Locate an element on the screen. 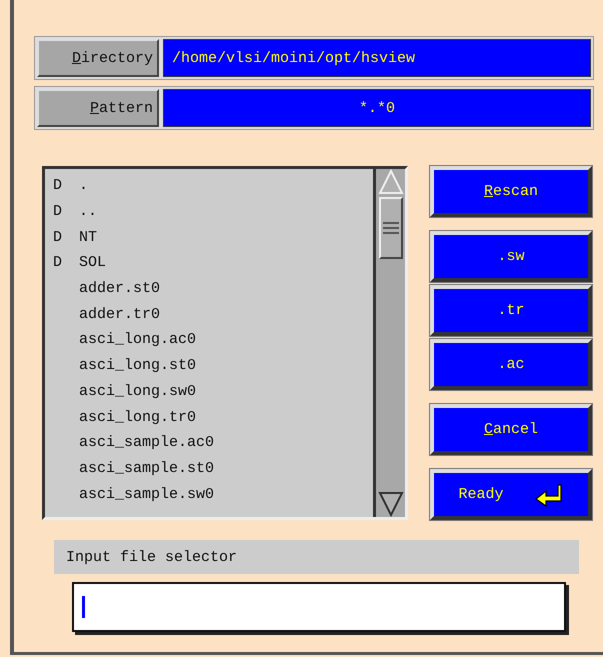 Image resolution: width=603 pixels, height=657 pixels. directory-item: D NT is located at coordinates (209, 237).